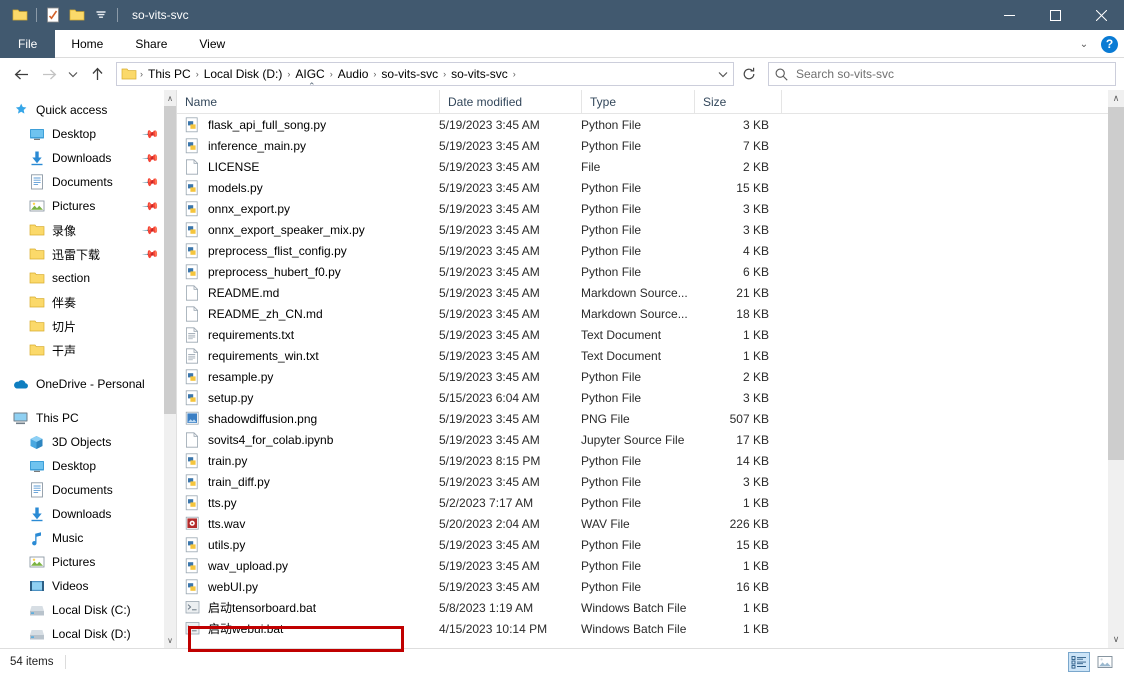 This screenshot has height=674, width=1124. I want to click on file-name-cell: preprocess_flist_config.py, so click(308, 250).